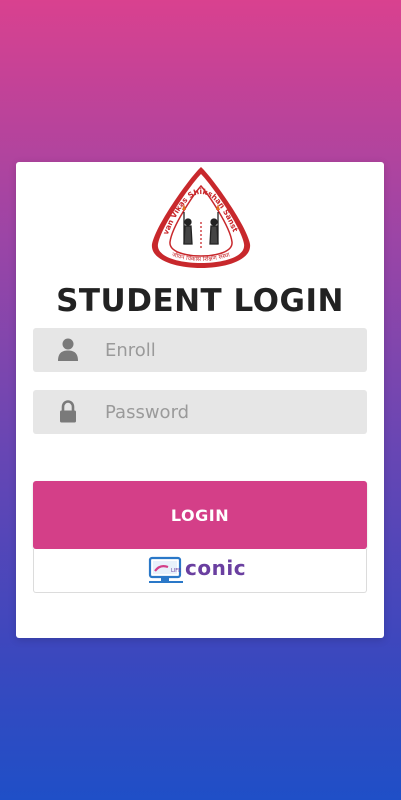 This screenshot has height=800, width=401. I want to click on brand-footer: LIFE conic, so click(200, 571).